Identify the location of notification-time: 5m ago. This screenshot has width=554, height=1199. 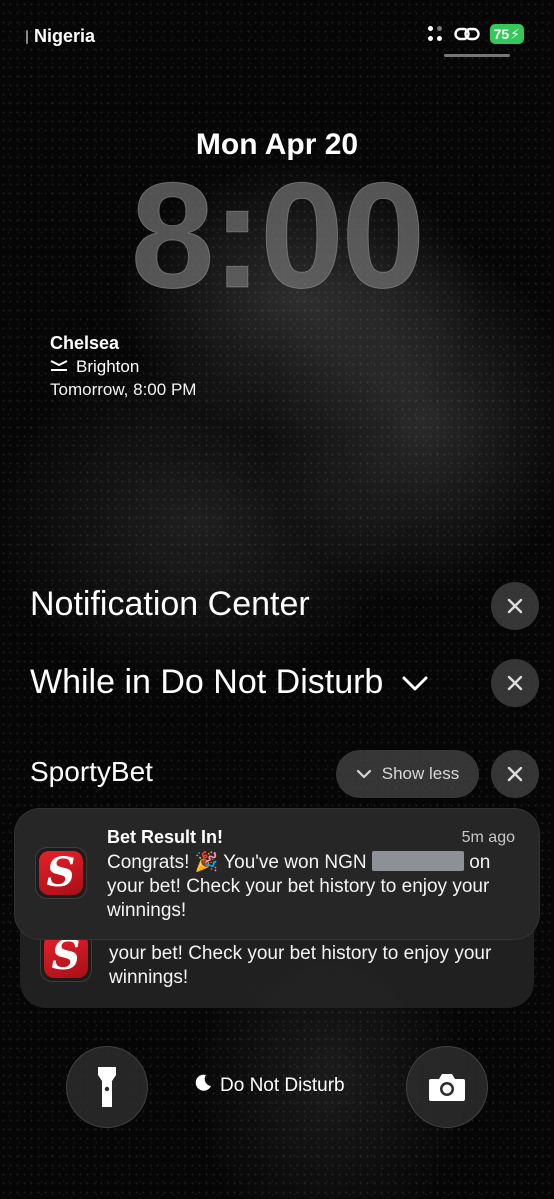
(488, 837).